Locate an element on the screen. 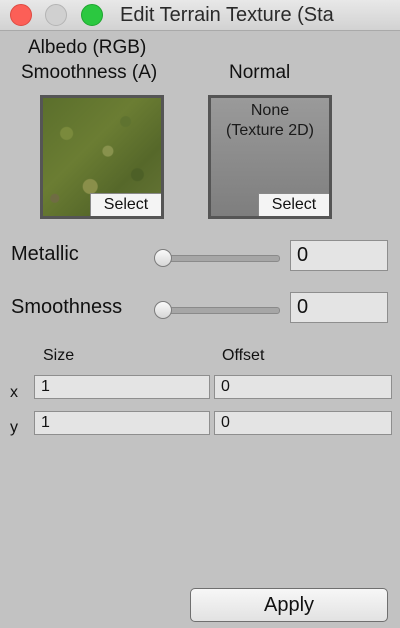 The image size is (400, 628). smoothness-alpha-label: Smoothness (A) is located at coordinates (89, 72).